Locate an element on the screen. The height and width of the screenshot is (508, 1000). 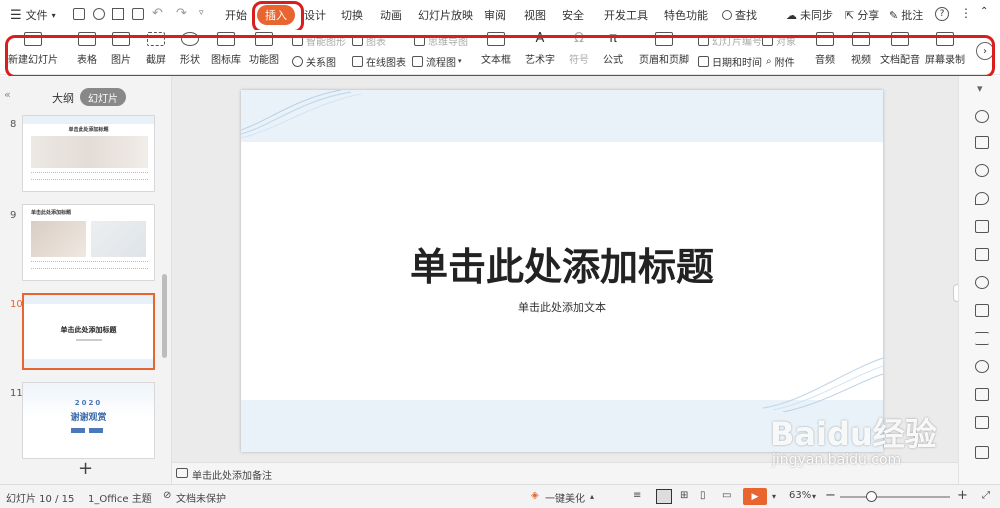
sync-status: ☁ 未同步 is located at coordinates (809, 15).